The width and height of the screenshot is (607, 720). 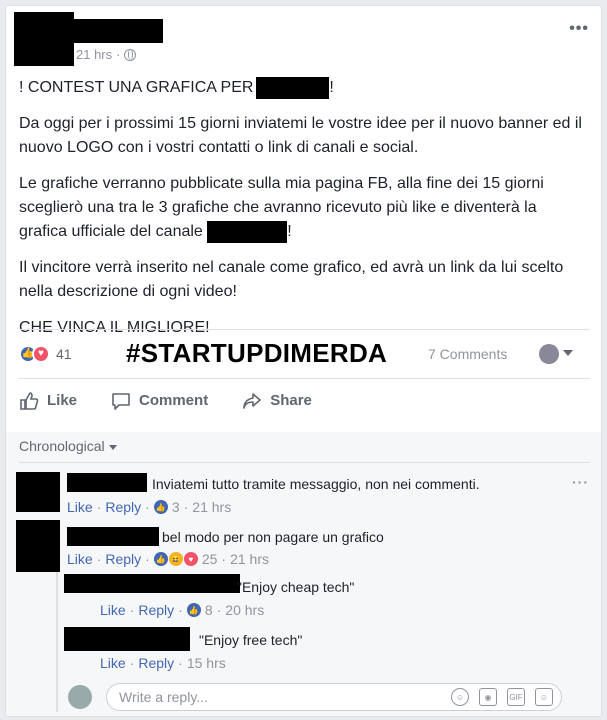 I want to click on thumbs-up-icon, so click(x=29, y=400).